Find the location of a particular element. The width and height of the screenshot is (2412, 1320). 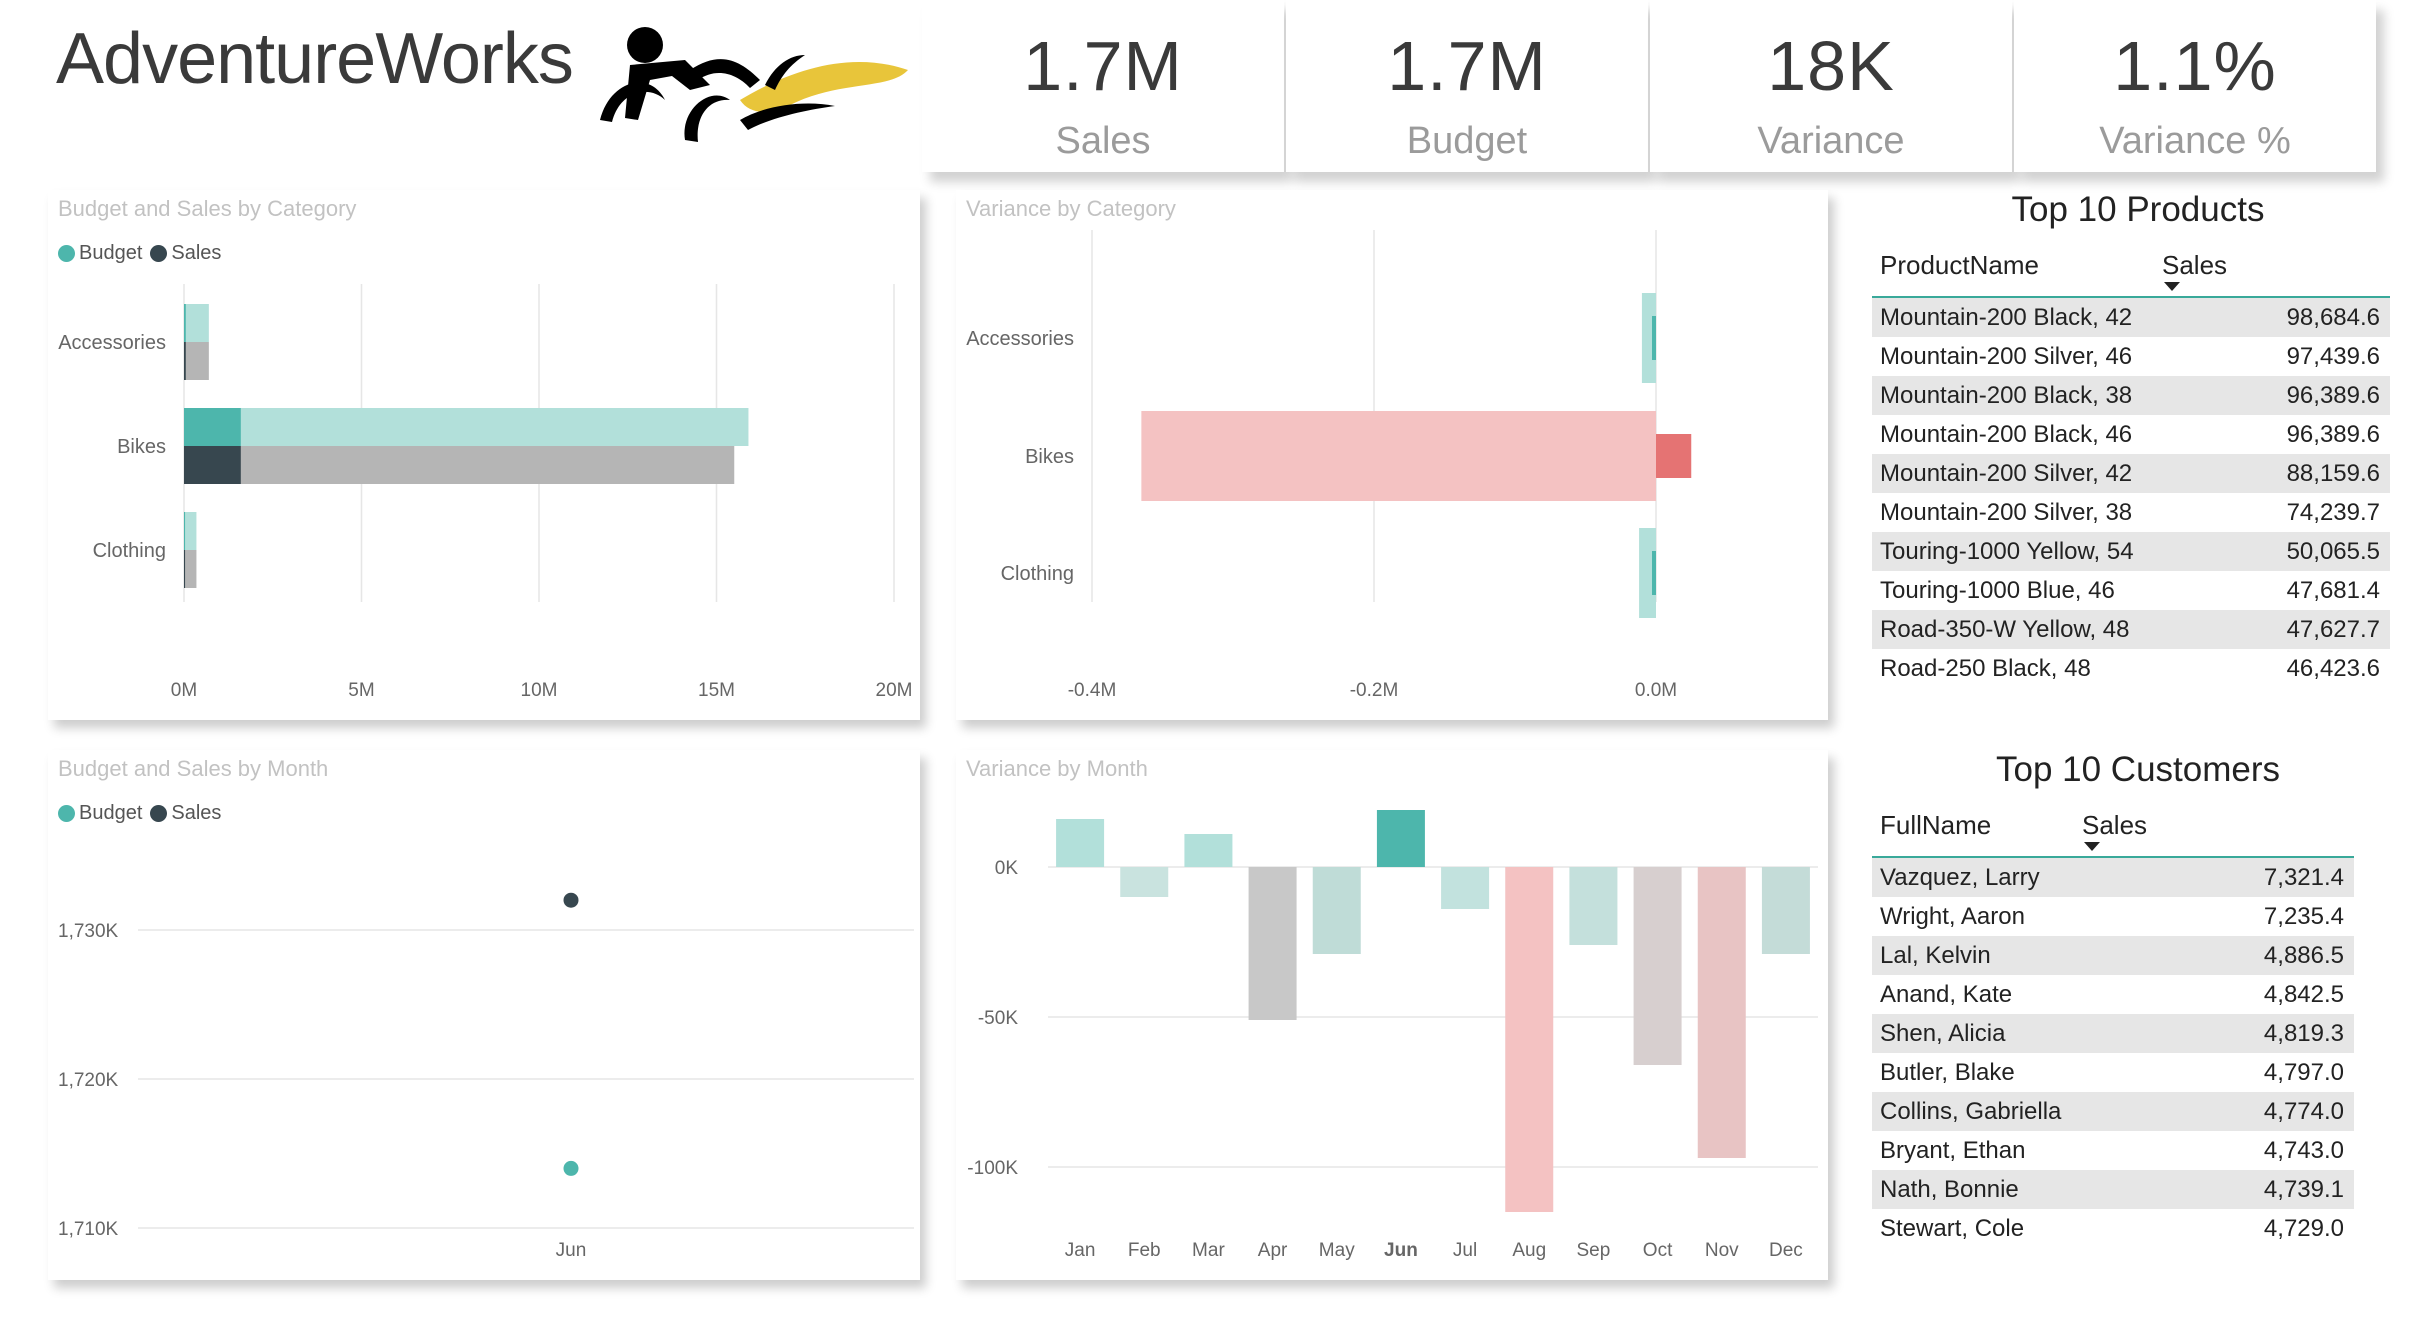

row-sales: 4,886.5 is located at coordinates (2303, 955).